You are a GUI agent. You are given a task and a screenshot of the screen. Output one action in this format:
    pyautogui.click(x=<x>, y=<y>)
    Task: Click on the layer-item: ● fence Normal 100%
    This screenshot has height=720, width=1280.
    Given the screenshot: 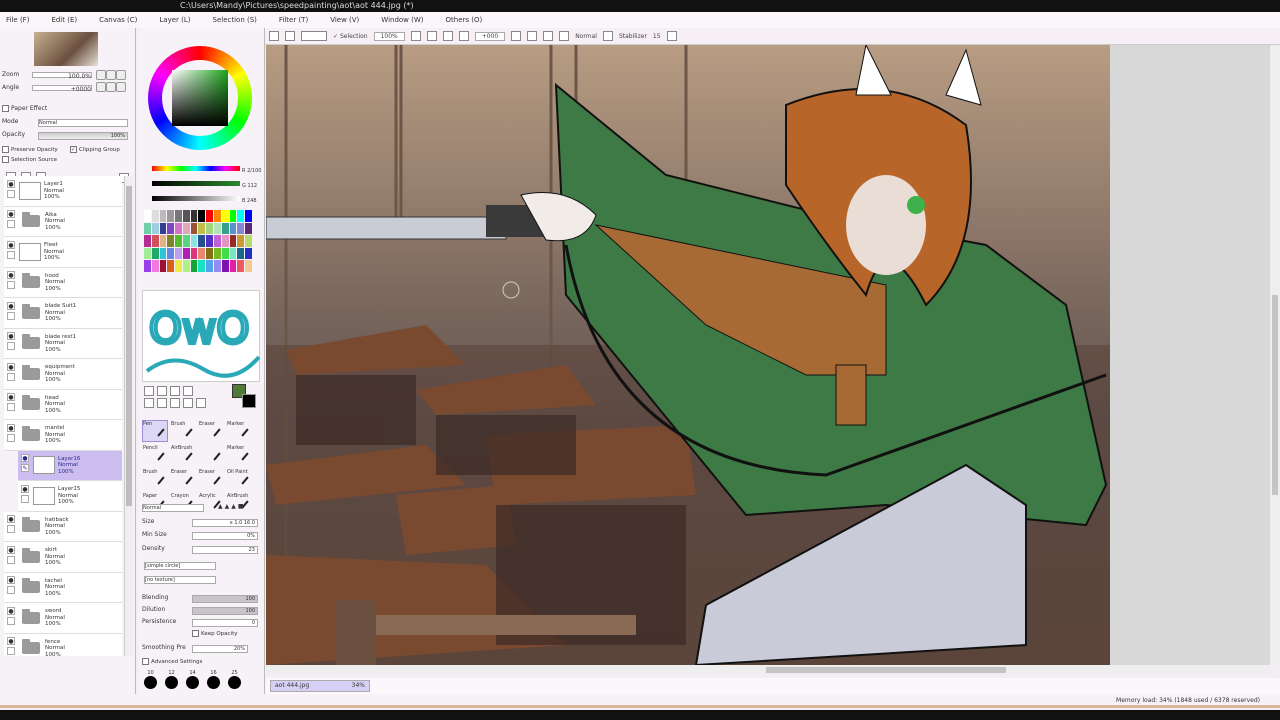 What is the action you would take?
    pyautogui.click(x=63, y=644)
    